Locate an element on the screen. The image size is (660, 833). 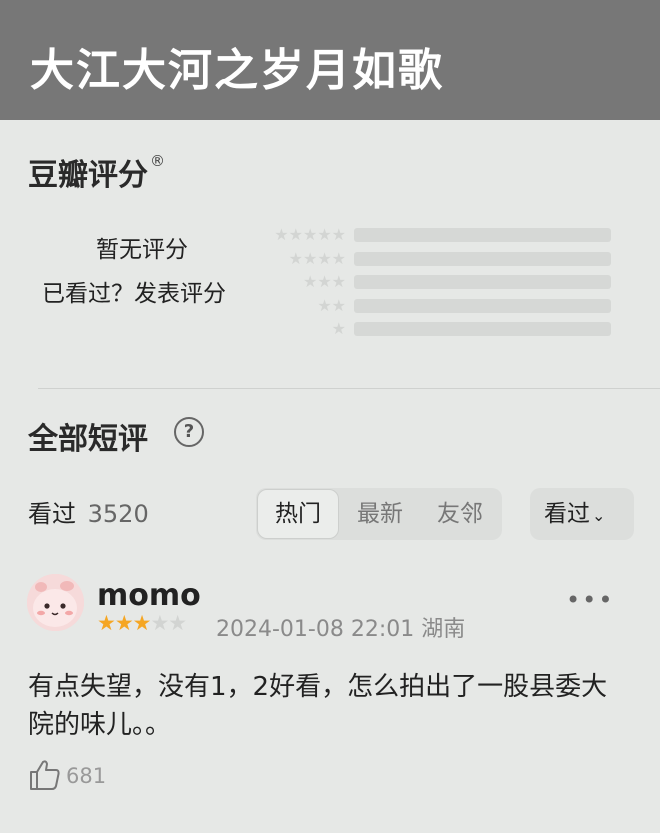
douban-rating-heading: 豆瓣评分 ® is located at coordinates (96, 172).